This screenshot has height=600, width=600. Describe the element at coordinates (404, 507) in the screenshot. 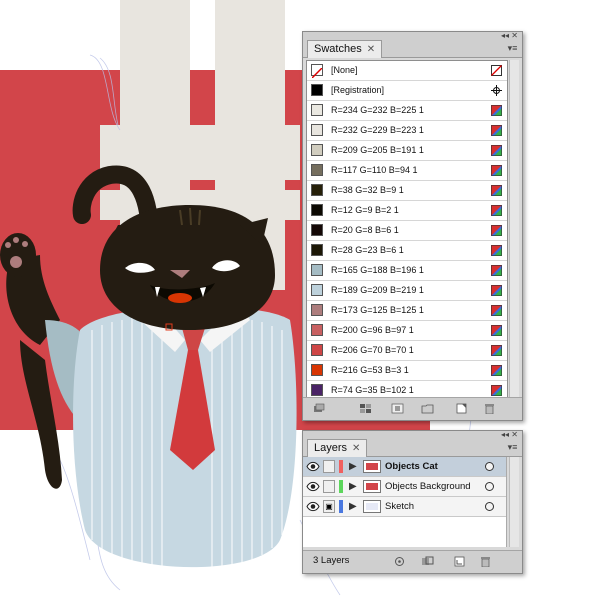

I see `layer-row: ▣ ▶ Sketch` at that location.